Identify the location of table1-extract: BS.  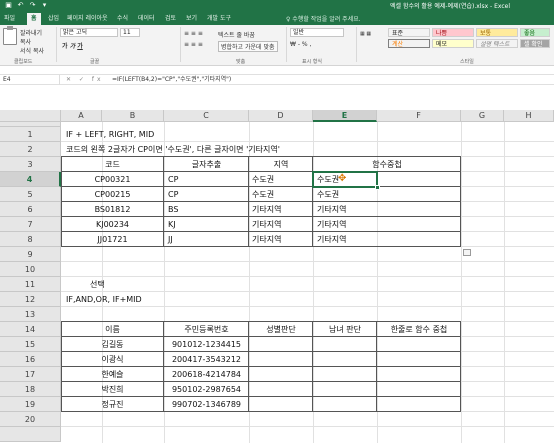
(173, 209).